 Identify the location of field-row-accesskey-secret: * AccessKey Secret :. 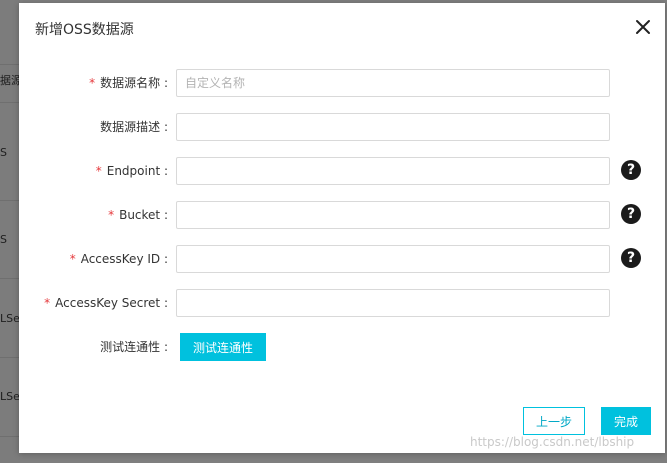
(342, 303).